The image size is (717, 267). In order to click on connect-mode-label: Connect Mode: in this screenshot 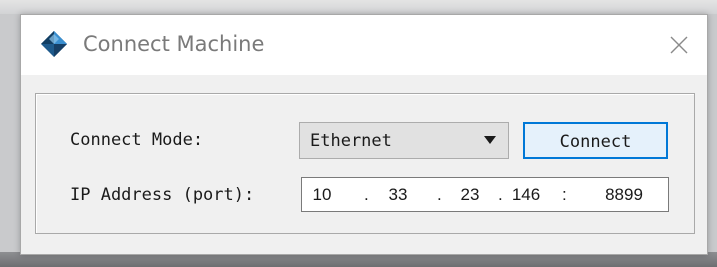, I will do `click(137, 140)`.